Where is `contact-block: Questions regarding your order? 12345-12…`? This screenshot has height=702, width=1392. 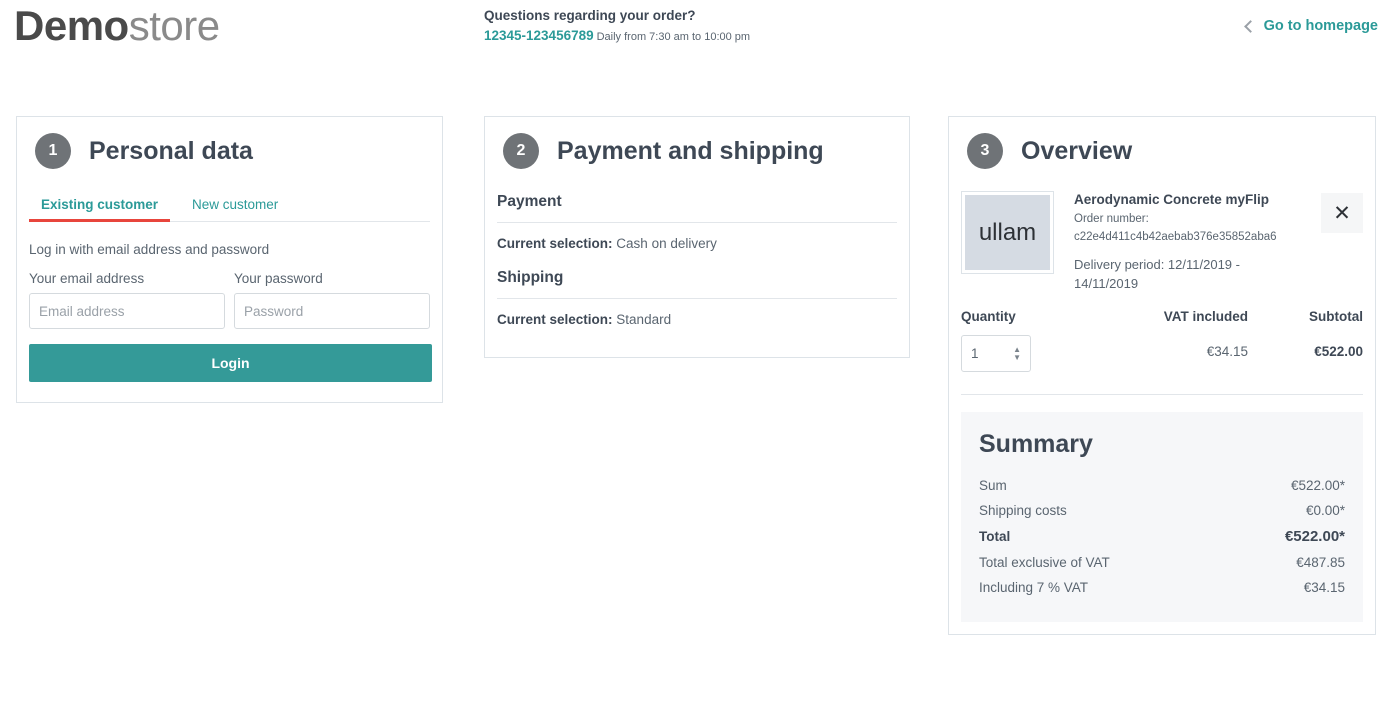 contact-block: Questions regarding your order? 12345-12… is located at coordinates (617, 25).